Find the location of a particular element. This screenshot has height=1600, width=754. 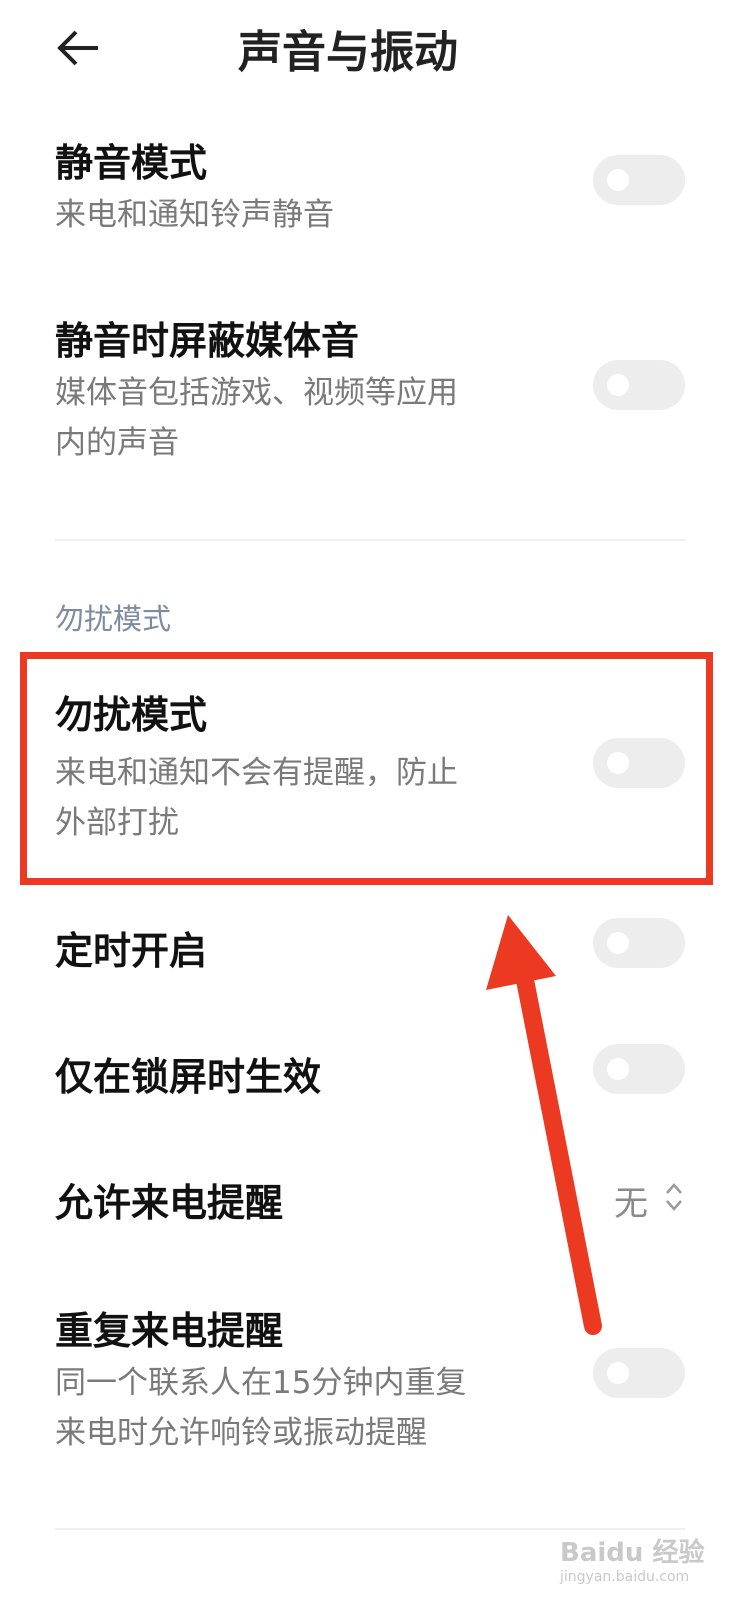

setting-row-lockscreen-only: 仅在锁屏时生效 is located at coordinates (280, 1071).